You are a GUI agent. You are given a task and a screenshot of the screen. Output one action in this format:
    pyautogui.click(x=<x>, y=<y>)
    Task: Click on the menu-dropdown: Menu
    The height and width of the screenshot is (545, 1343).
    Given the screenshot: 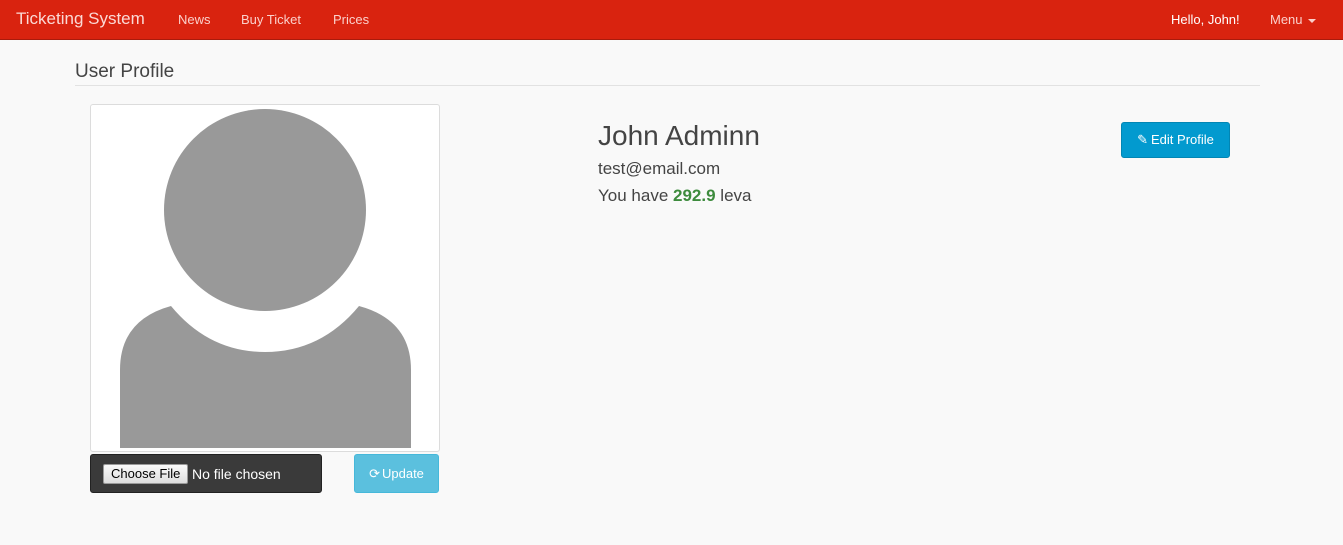 What is the action you would take?
    pyautogui.click(x=1293, y=19)
    